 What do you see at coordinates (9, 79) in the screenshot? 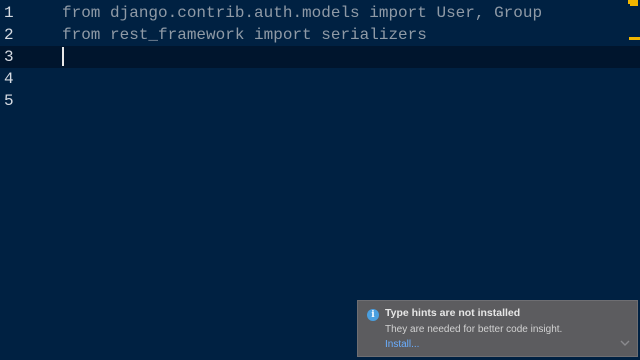
I see `line-number: 4` at bounding box center [9, 79].